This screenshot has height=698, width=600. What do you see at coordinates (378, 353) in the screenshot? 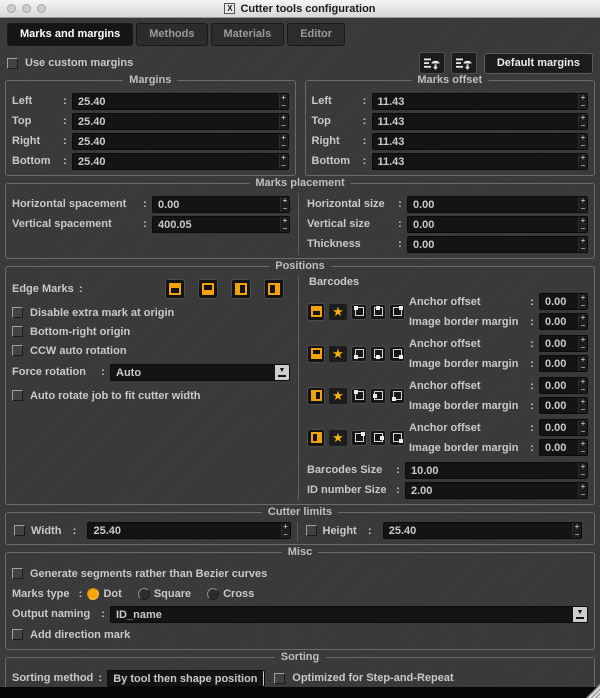
I see `barcode-pos-bottom-center-button` at bounding box center [378, 353].